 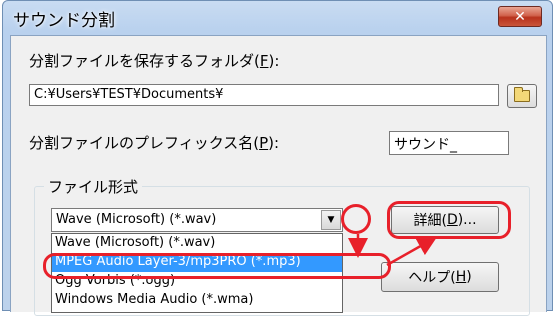 I want to click on annotation-arrows, so click(x=393, y=250).